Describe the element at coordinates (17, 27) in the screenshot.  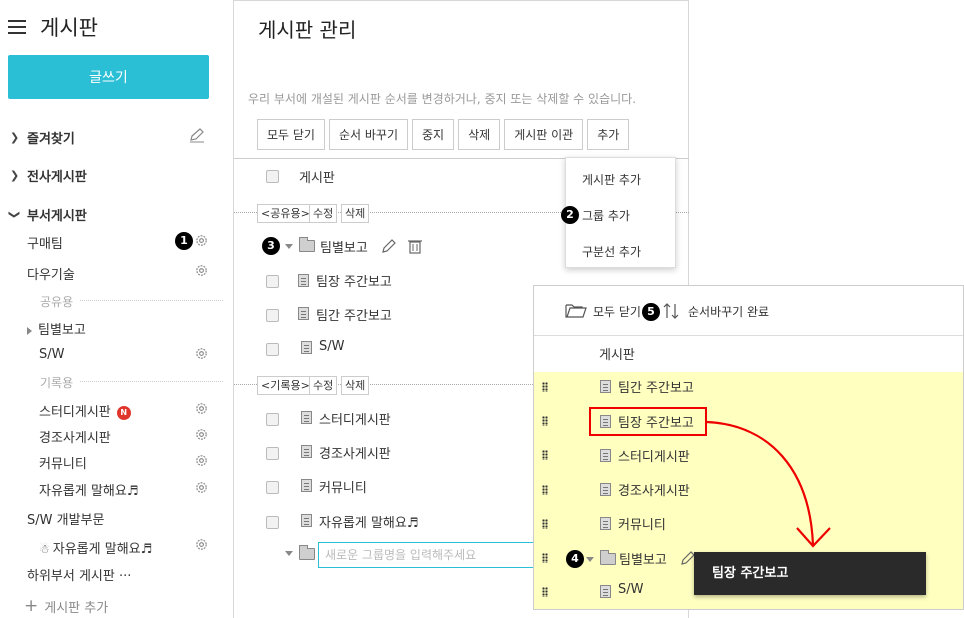
I see `menu-icon` at that location.